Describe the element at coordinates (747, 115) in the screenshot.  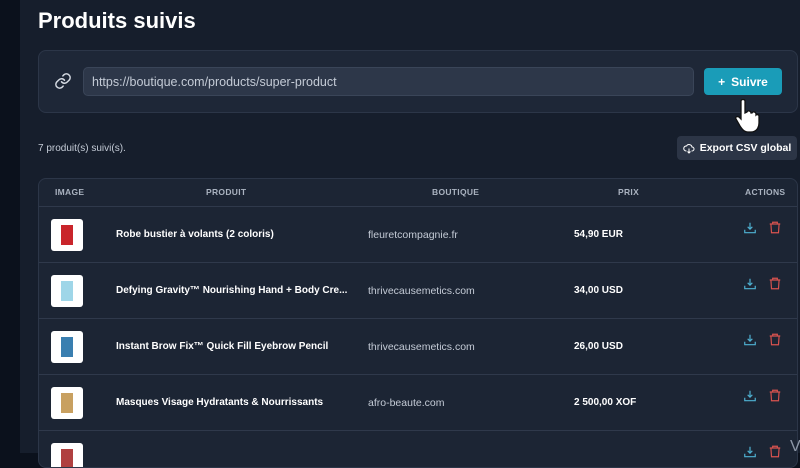
I see `hand-cursor-icon` at that location.